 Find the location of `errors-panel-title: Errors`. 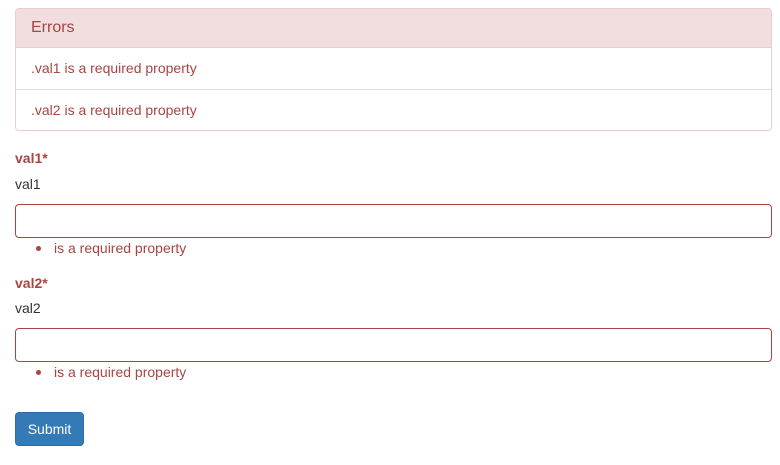

errors-panel-title: Errors is located at coordinates (393, 28).